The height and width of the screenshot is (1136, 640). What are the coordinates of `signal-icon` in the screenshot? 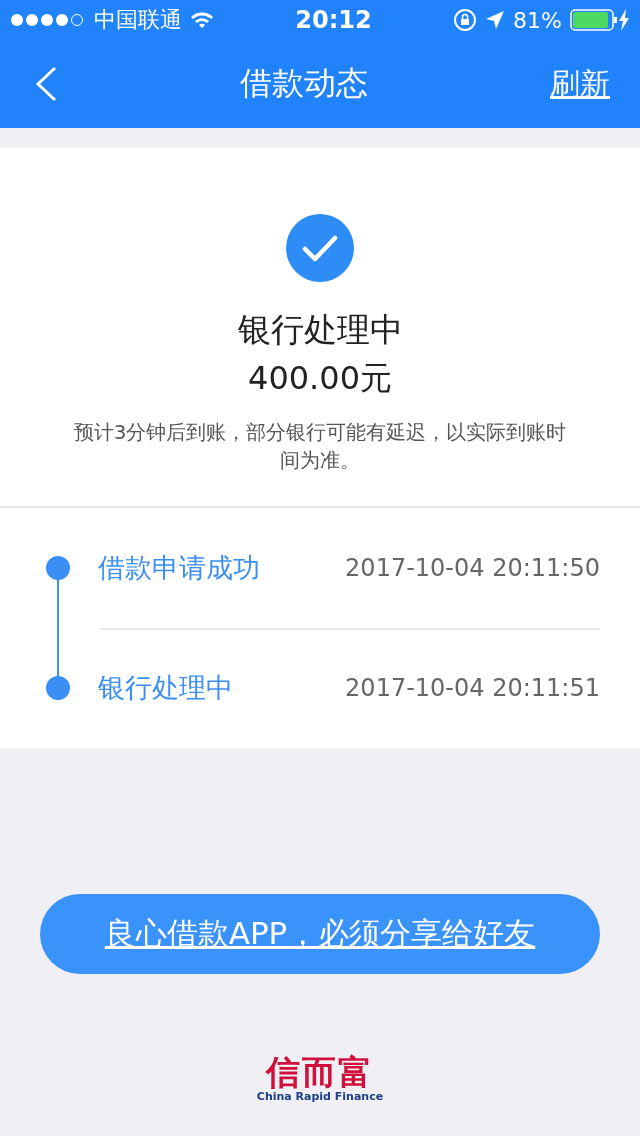 It's located at (48, 20).